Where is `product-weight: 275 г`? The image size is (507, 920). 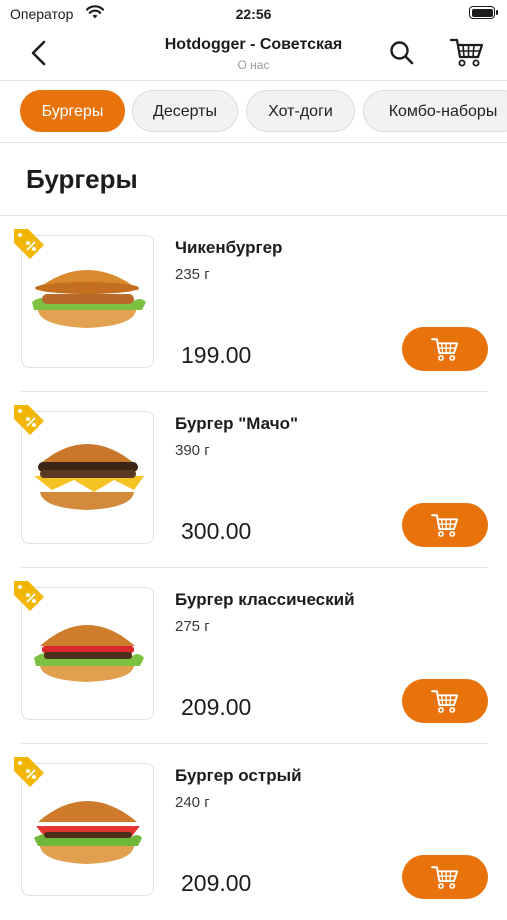 product-weight: 275 г is located at coordinates (192, 626).